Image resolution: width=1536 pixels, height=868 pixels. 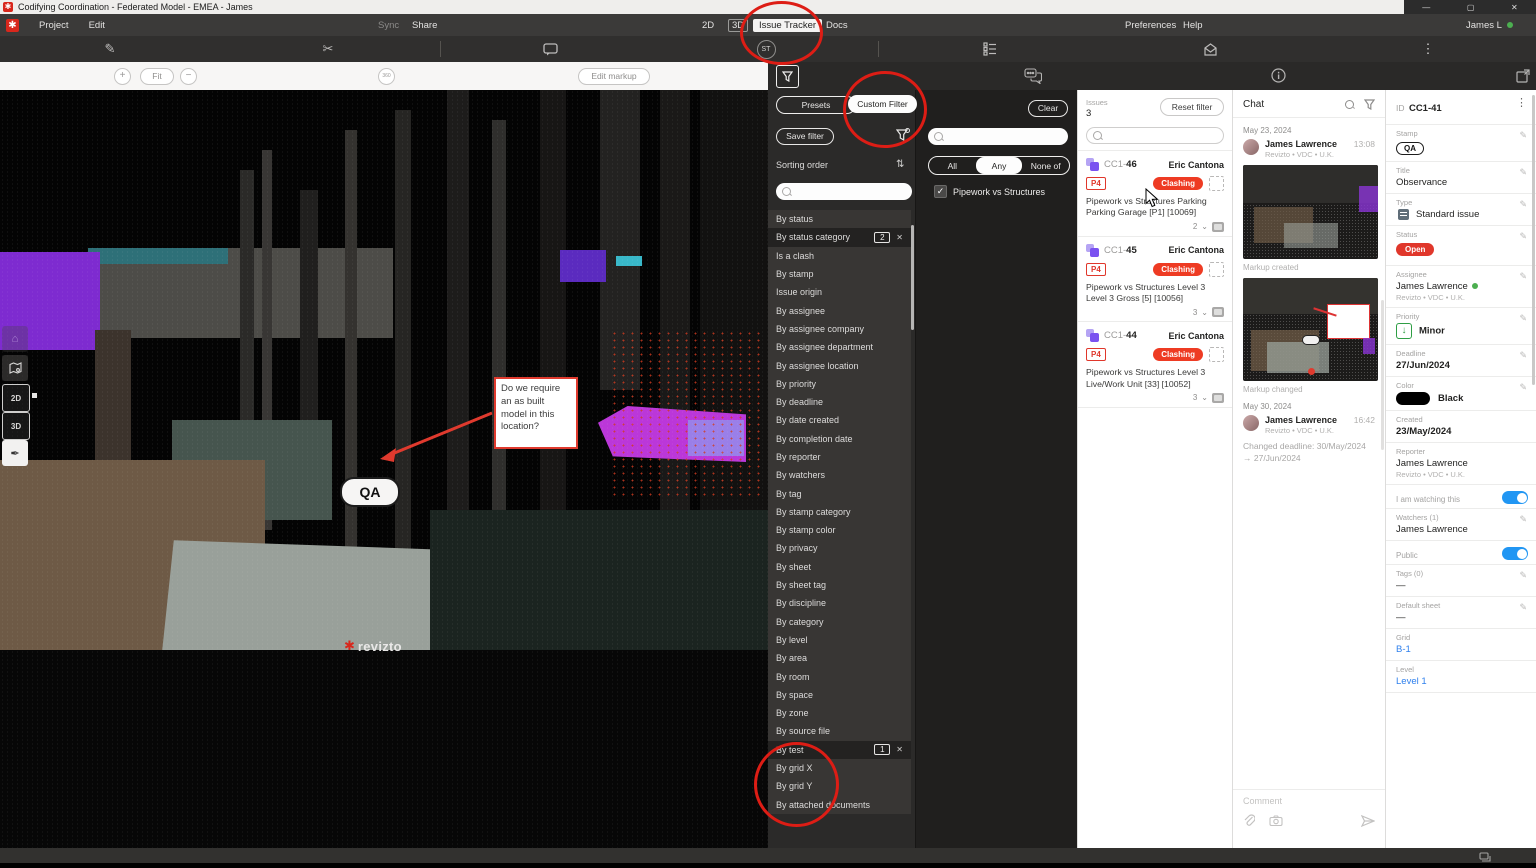 What do you see at coordinates (1349, 104) in the screenshot?
I see `chat-search-icon` at bounding box center [1349, 104].